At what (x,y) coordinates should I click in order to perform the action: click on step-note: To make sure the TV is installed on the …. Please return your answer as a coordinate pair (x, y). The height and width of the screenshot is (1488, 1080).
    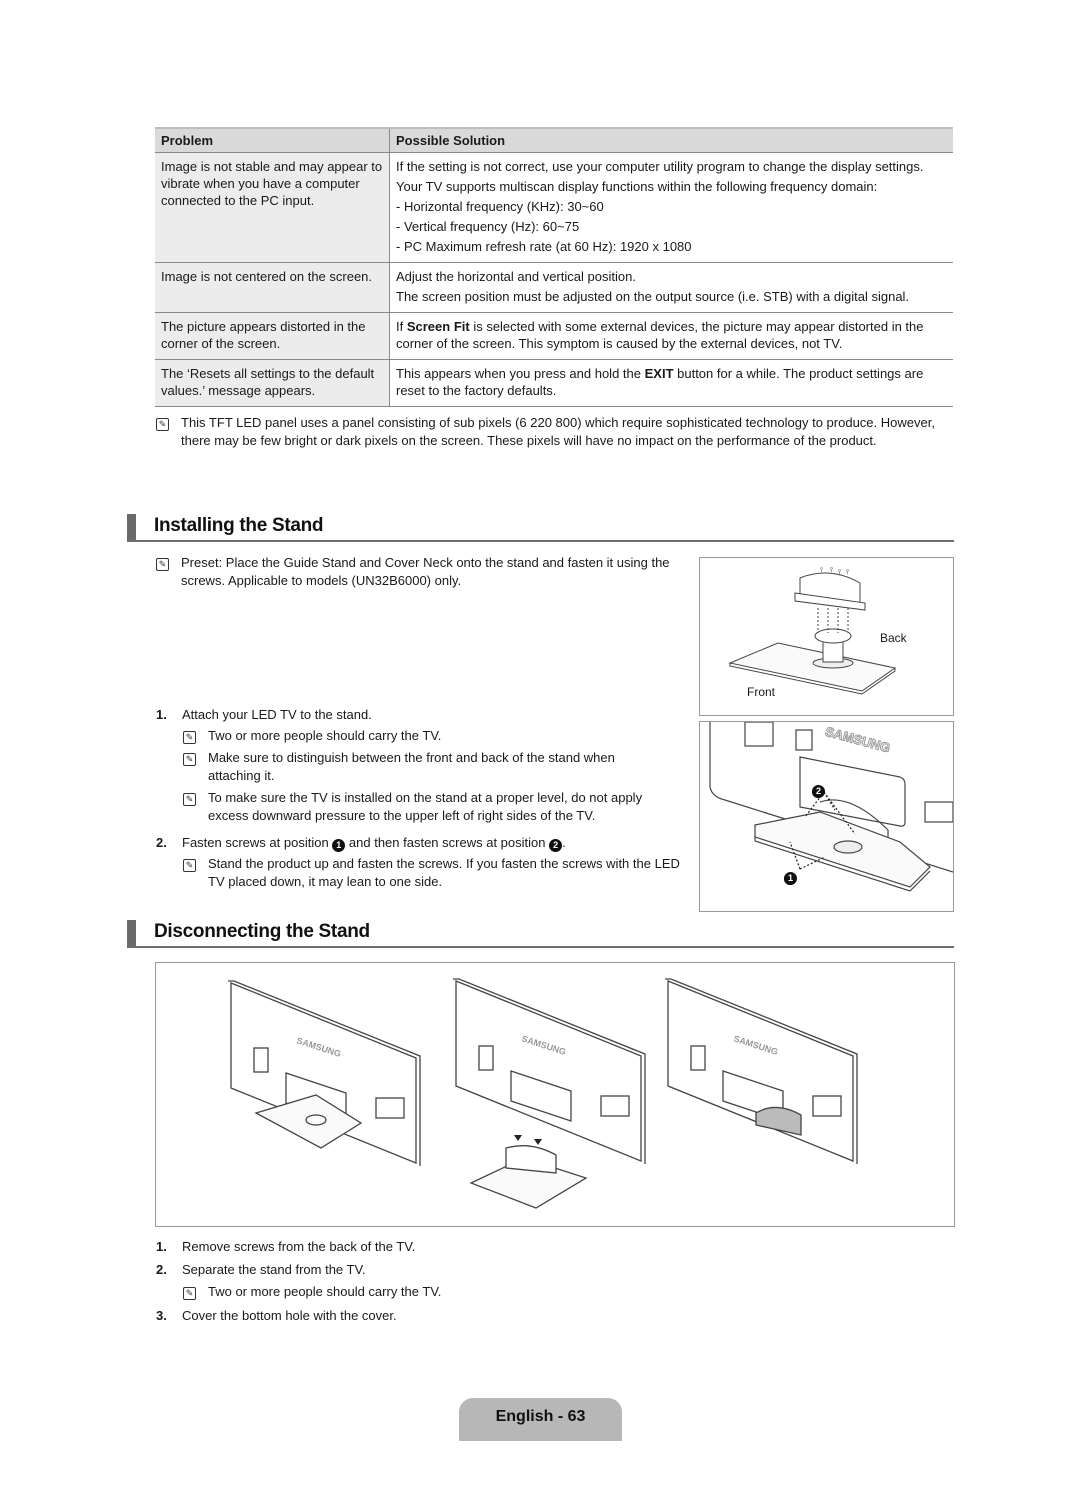
    Looking at the image, I should click on (425, 806).